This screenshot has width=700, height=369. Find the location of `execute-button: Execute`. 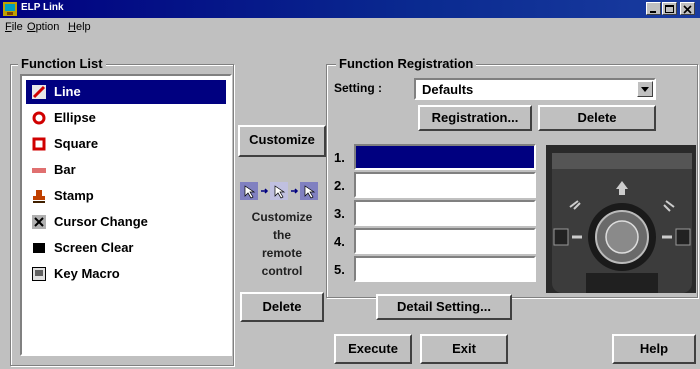

execute-button: Execute is located at coordinates (373, 349).